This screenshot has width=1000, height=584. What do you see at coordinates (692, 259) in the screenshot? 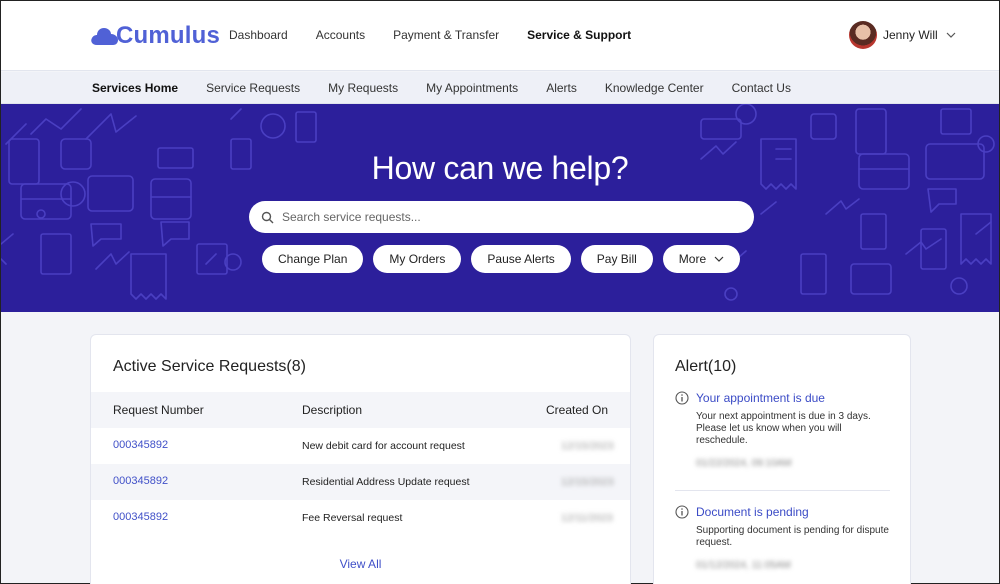
I see `more-label: More` at bounding box center [692, 259].